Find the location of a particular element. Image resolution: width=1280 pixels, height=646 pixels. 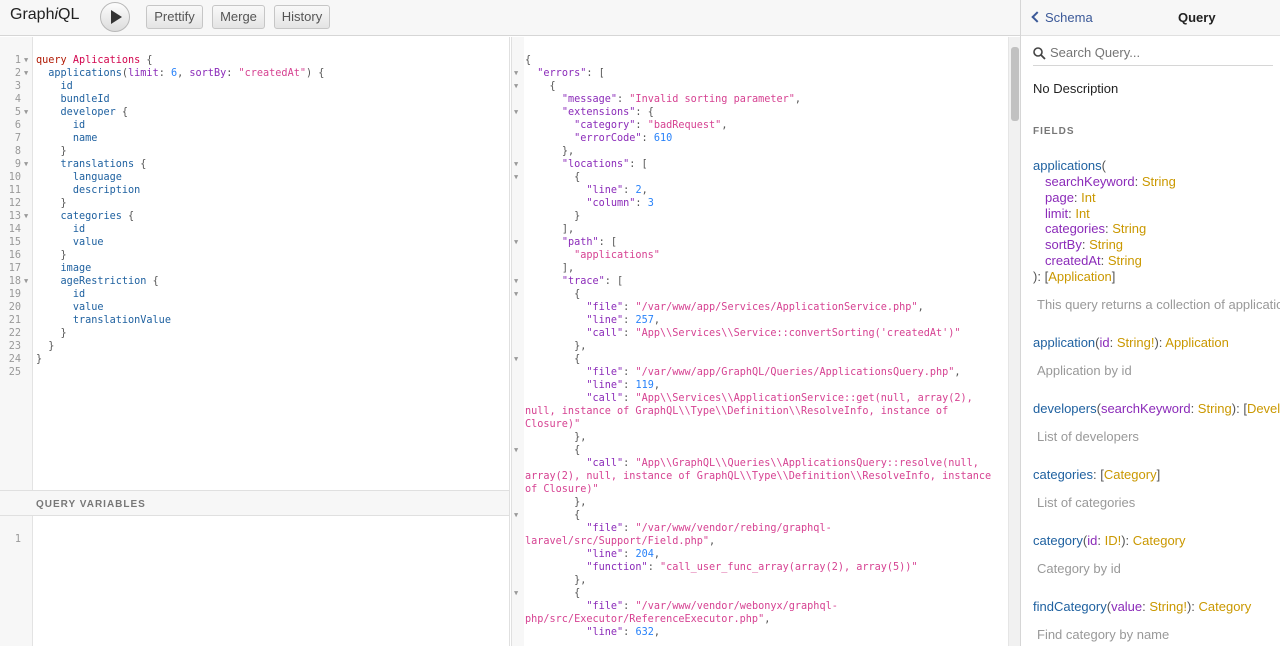

code-line: 16 } is located at coordinates (254, 255).